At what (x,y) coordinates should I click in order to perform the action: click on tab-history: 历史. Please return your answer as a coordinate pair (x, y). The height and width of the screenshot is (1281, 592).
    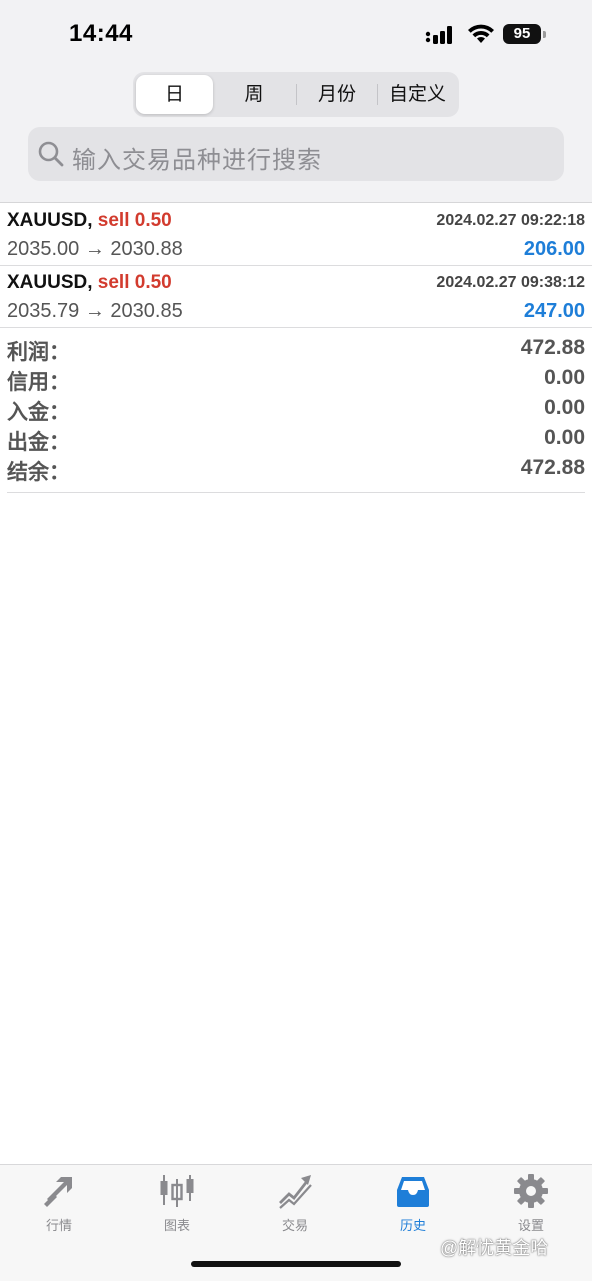
    Looking at the image, I should click on (413, 1204).